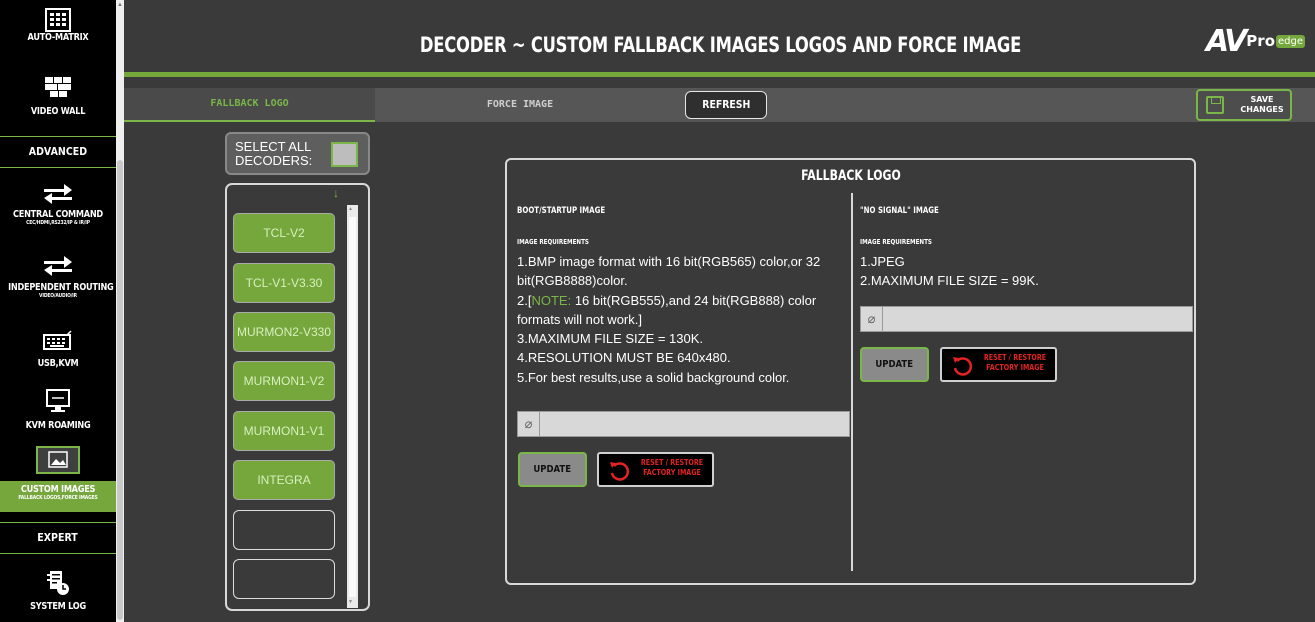 This screenshot has height=622, width=1315. I want to click on select-all-label: SELECT ALL DECODERS:, so click(274, 153).